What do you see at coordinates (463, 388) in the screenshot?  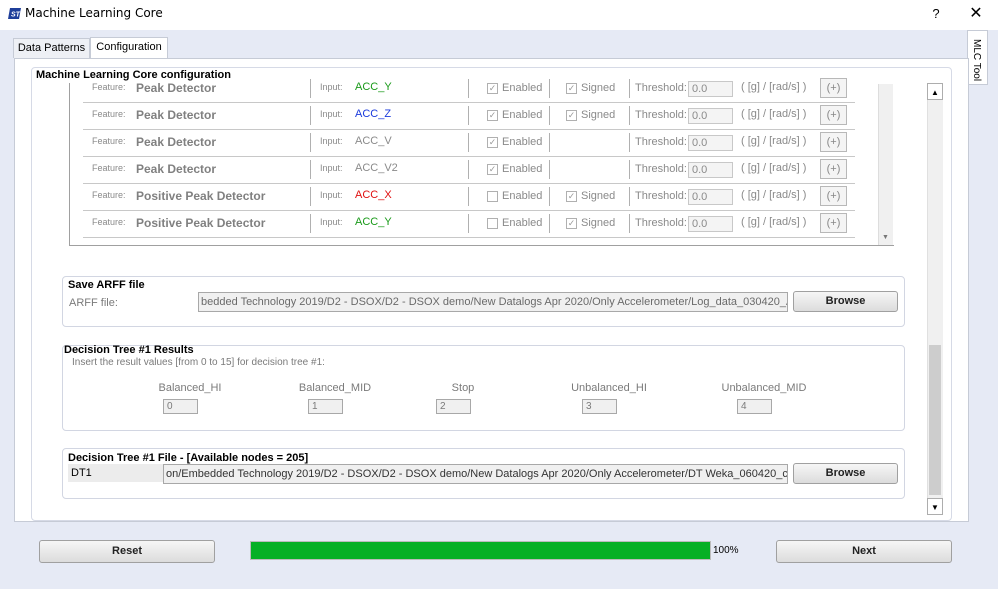 I see `result-name: Stop` at bounding box center [463, 388].